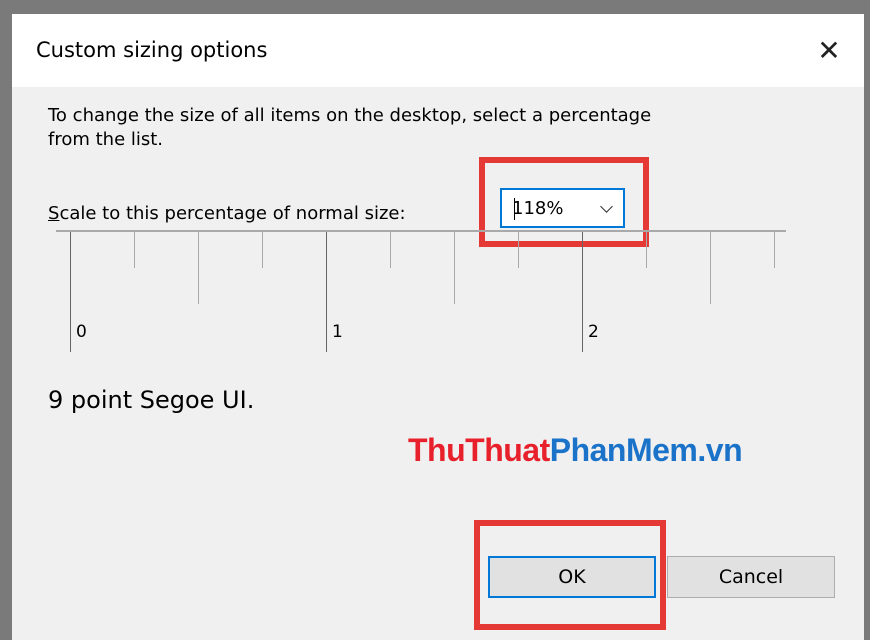  I want to click on close-icon: ✕, so click(829, 50).